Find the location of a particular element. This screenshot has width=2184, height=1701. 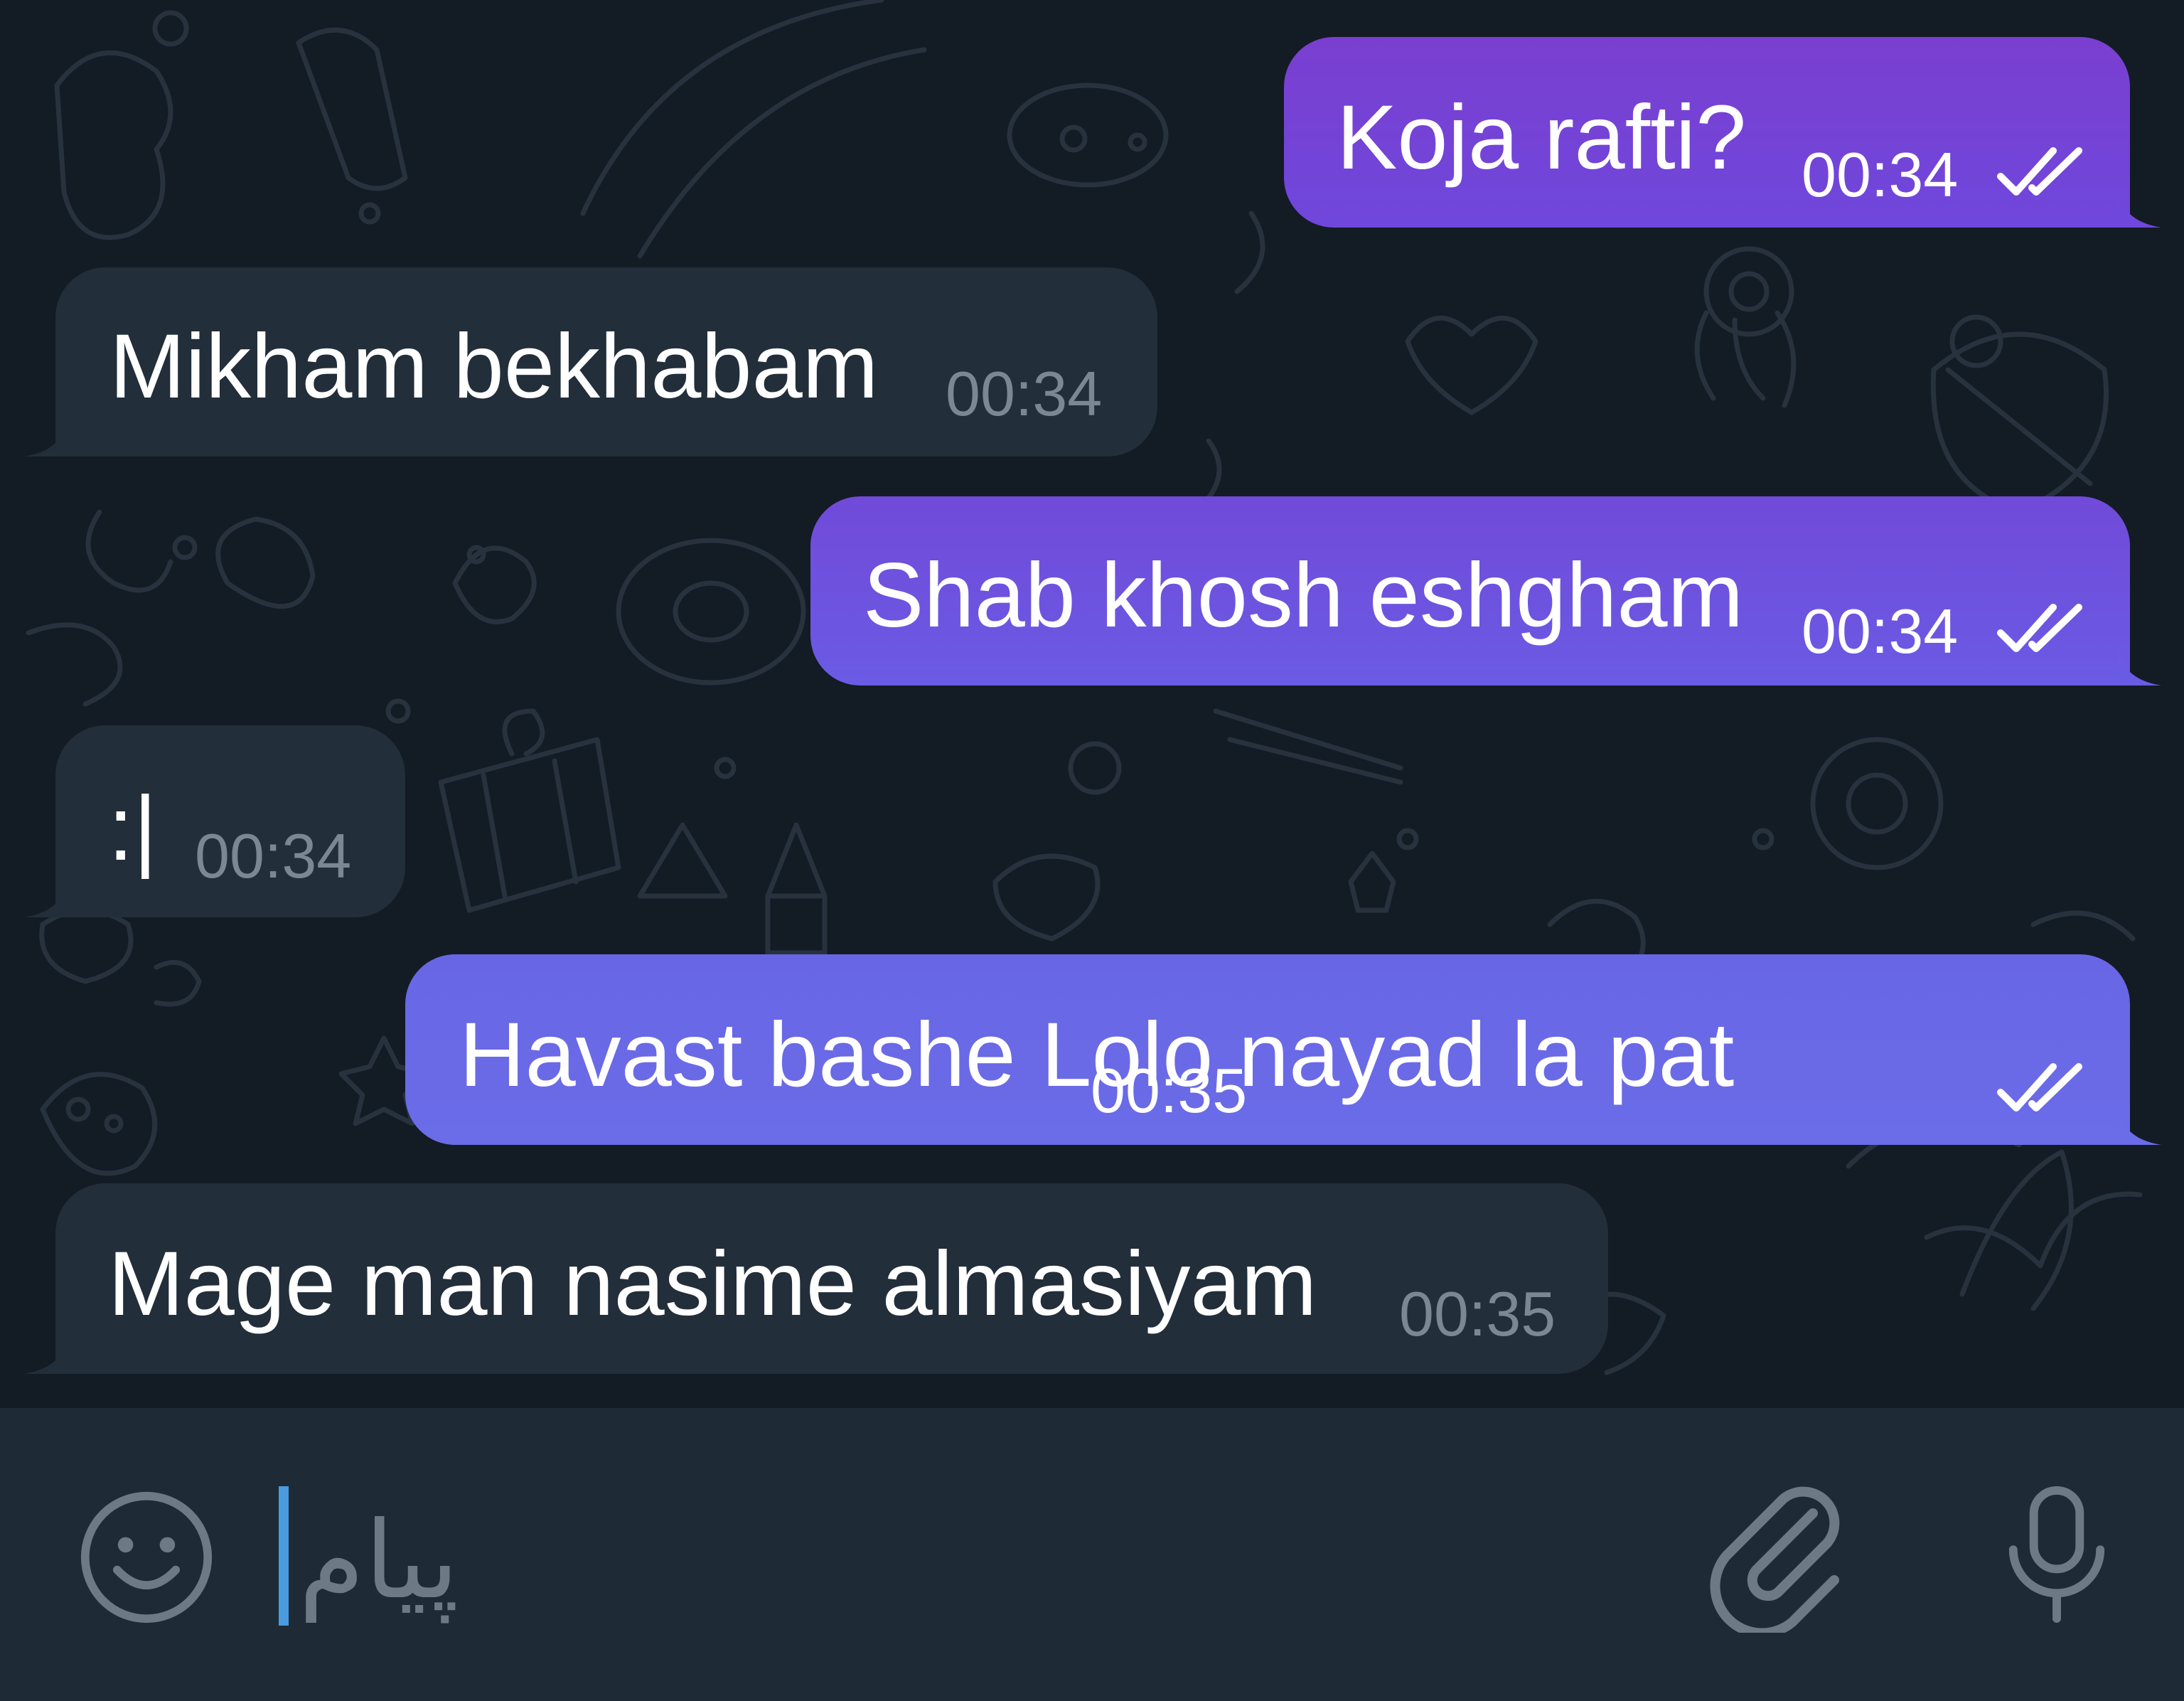

message-text: :| is located at coordinates (132, 829).